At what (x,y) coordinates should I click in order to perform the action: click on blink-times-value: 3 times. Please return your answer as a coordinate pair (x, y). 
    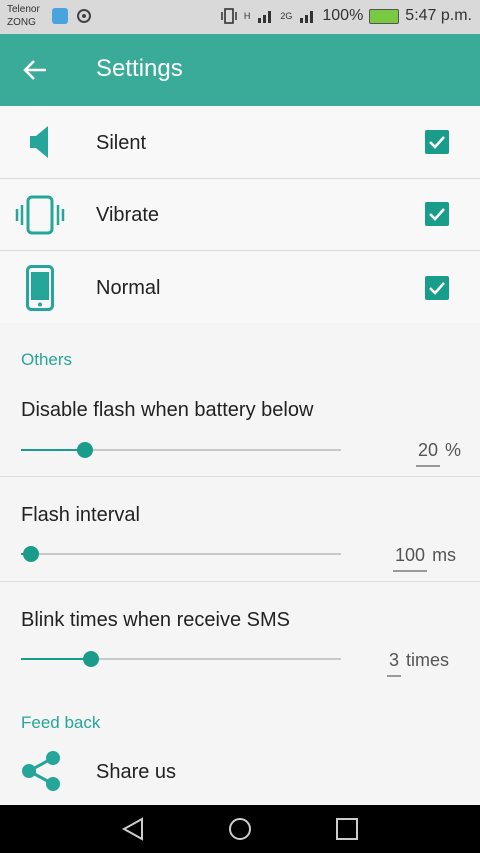
    Looking at the image, I should click on (418, 663).